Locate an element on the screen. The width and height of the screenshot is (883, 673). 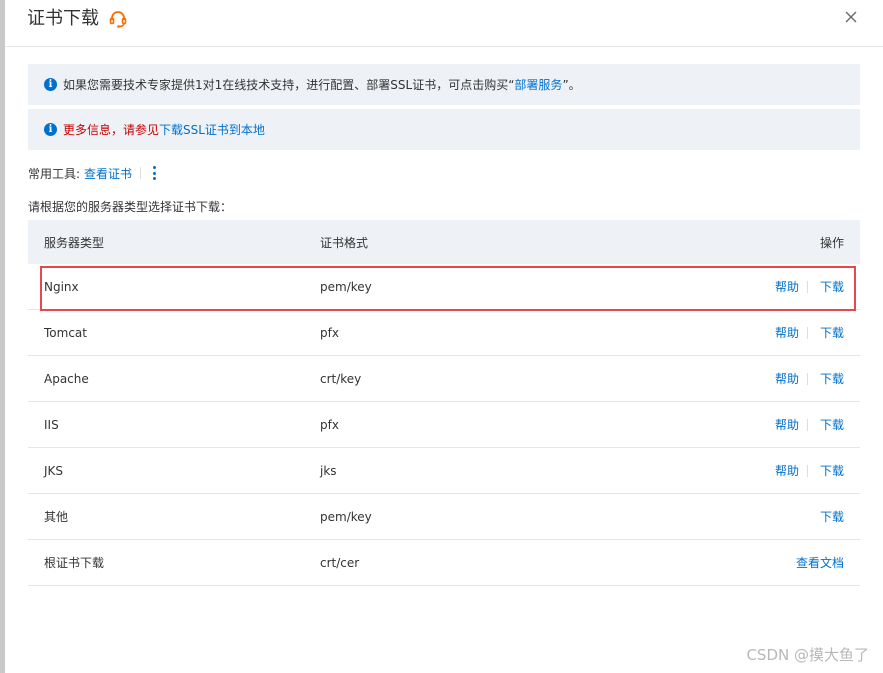
table-row: Apache crt/key 帮助 下载 is located at coordinates (444, 379).